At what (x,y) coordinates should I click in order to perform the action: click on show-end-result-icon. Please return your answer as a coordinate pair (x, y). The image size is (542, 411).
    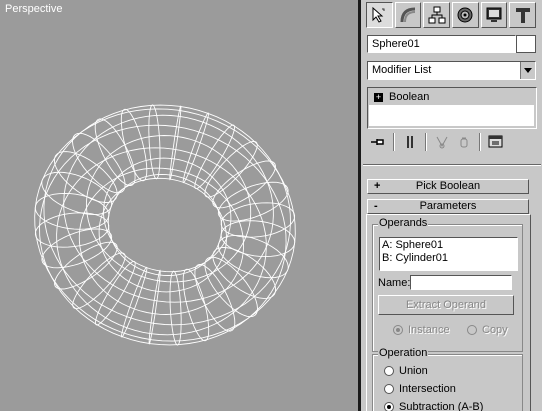
    Looking at the image, I should click on (410, 142).